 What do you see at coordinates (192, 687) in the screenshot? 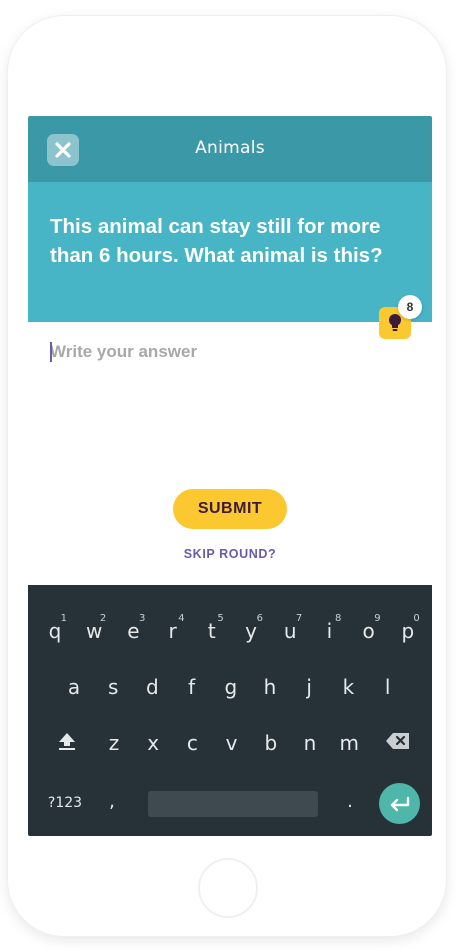
I see `key-f: f` at bounding box center [192, 687].